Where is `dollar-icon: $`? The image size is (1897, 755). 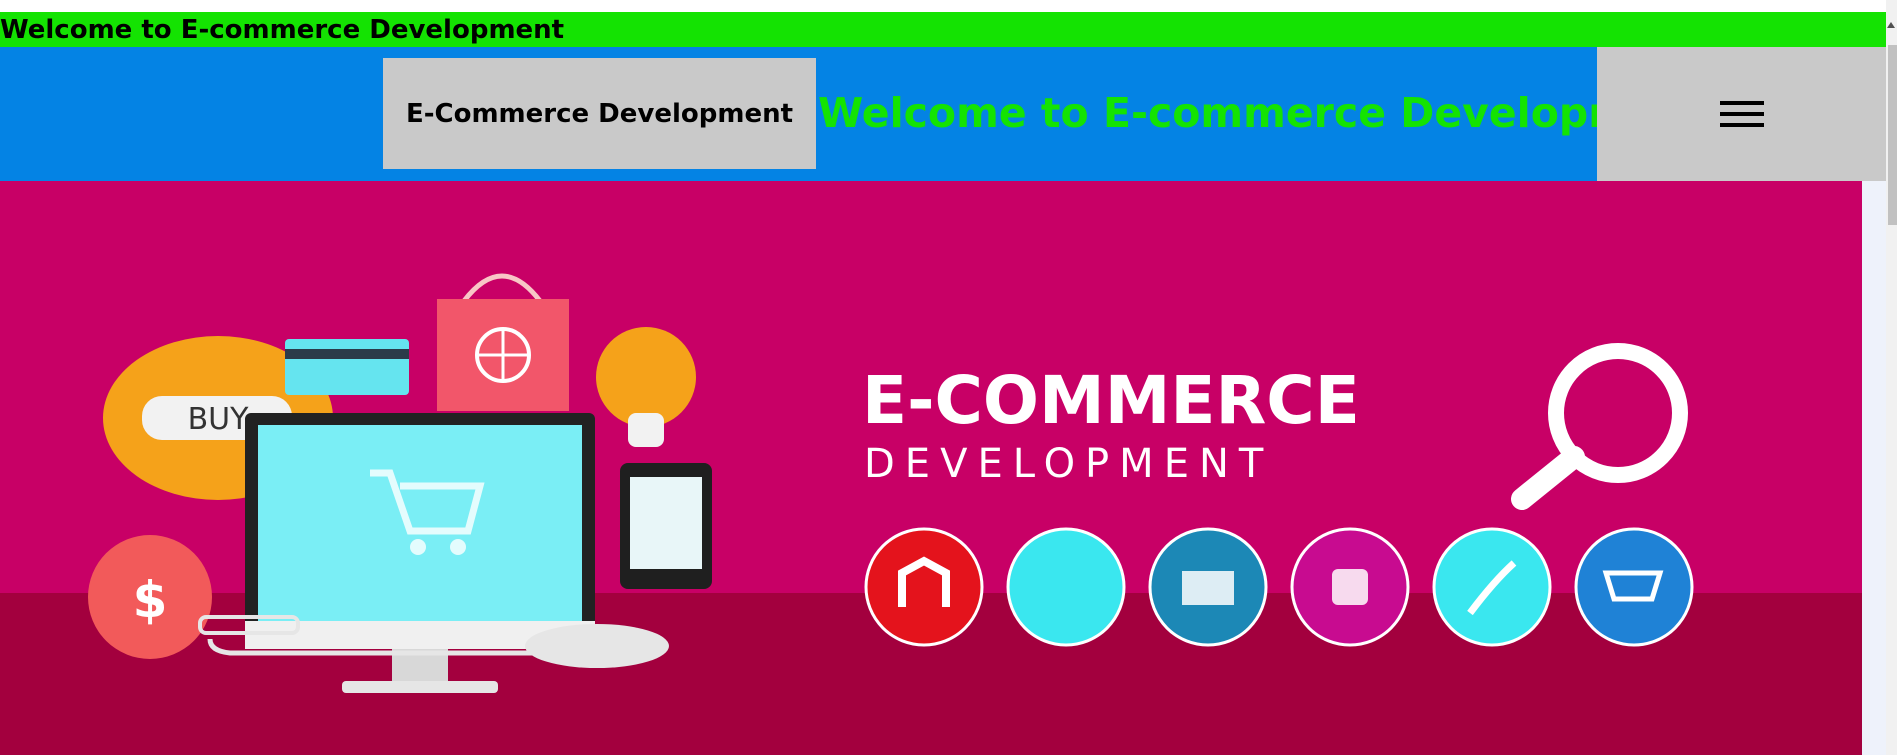
dollar-icon: $ is located at coordinates (150, 597).